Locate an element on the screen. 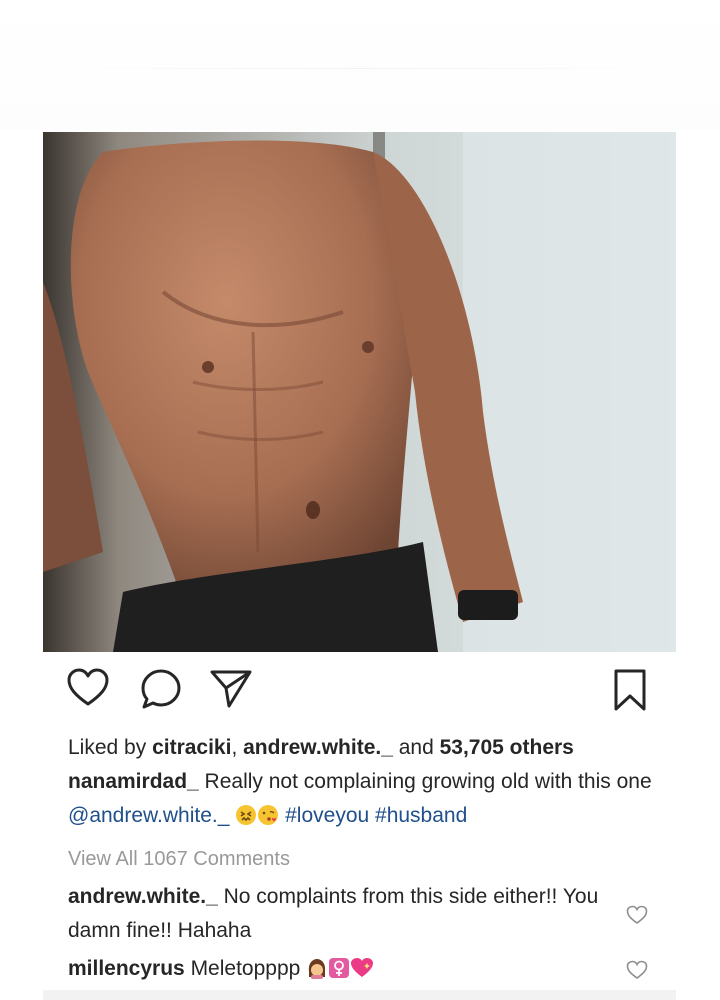 The height and width of the screenshot is (1000, 720). kiss-emoji-icon is located at coordinates (268, 820).